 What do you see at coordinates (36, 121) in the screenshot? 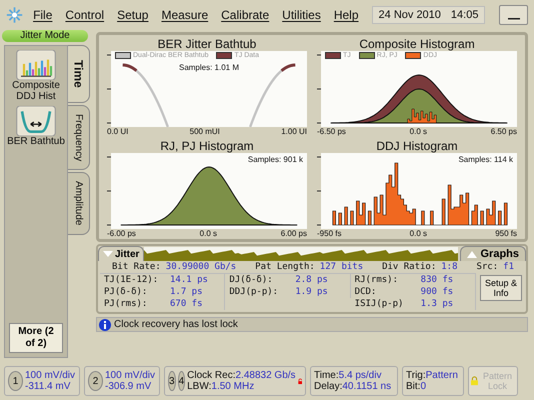
I see `bathtub-curve-icon` at bounding box center [36, 121].